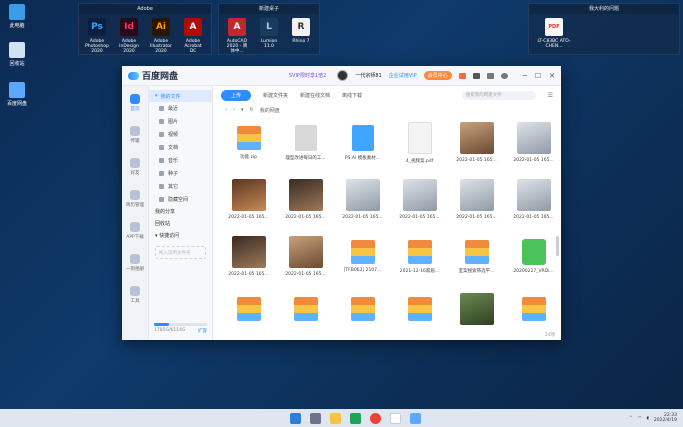  Describe the element at coordinates (395, 418) in the screenshot. I see `ps-taskbar-icon` at that location.